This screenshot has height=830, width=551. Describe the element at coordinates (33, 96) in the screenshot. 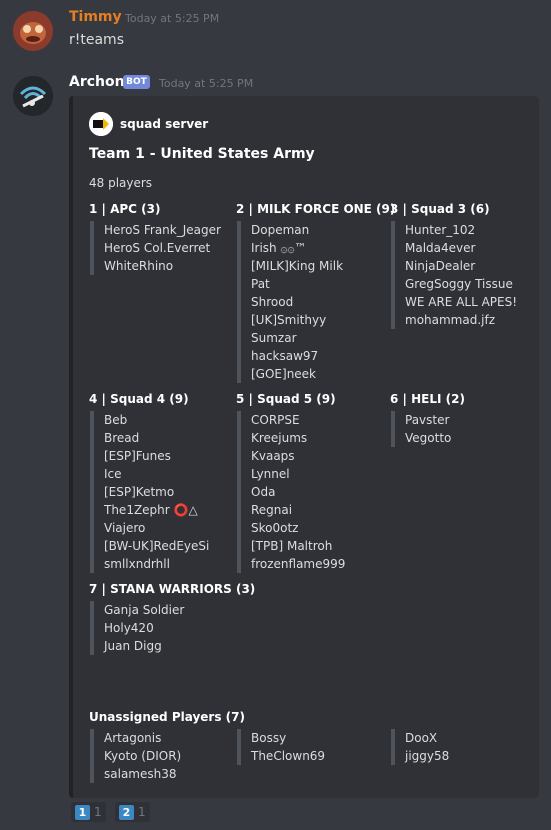

I see `archon-avatar` at that location.